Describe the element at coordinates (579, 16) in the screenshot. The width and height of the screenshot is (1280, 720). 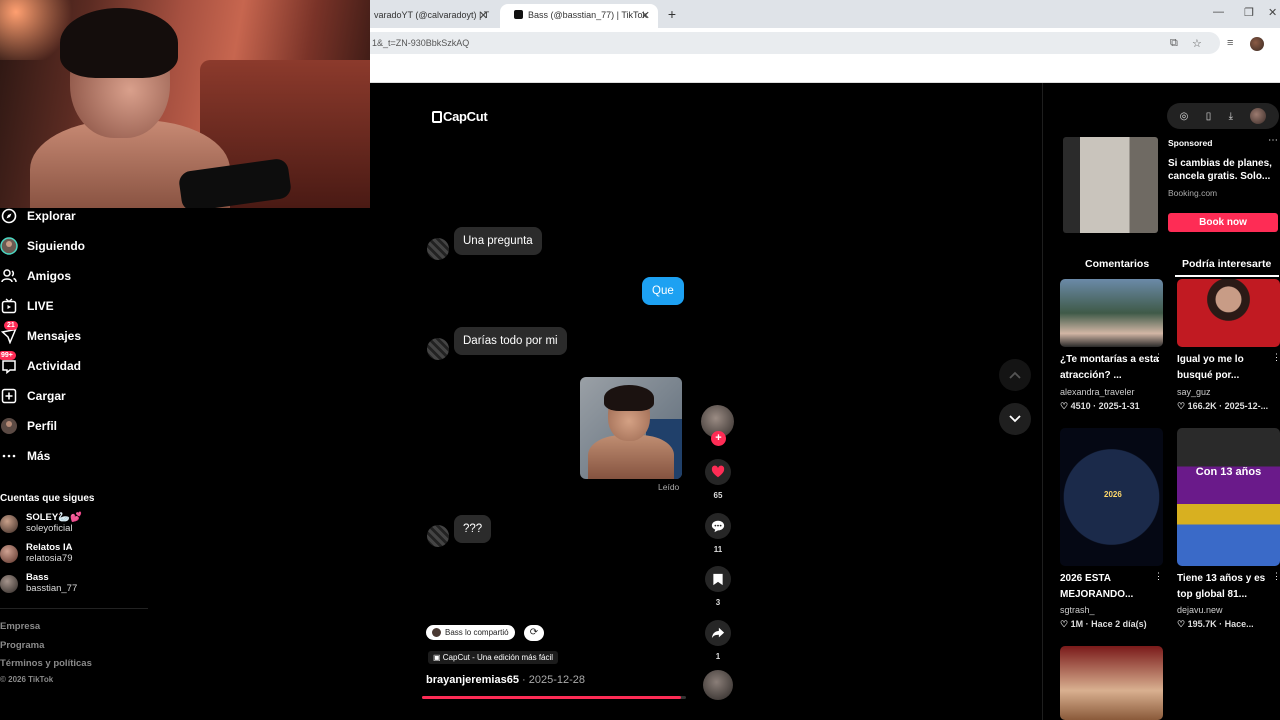
I see `browser-tab-basstian: Bass (@basstian_77) | TikTok ✕` at that location.